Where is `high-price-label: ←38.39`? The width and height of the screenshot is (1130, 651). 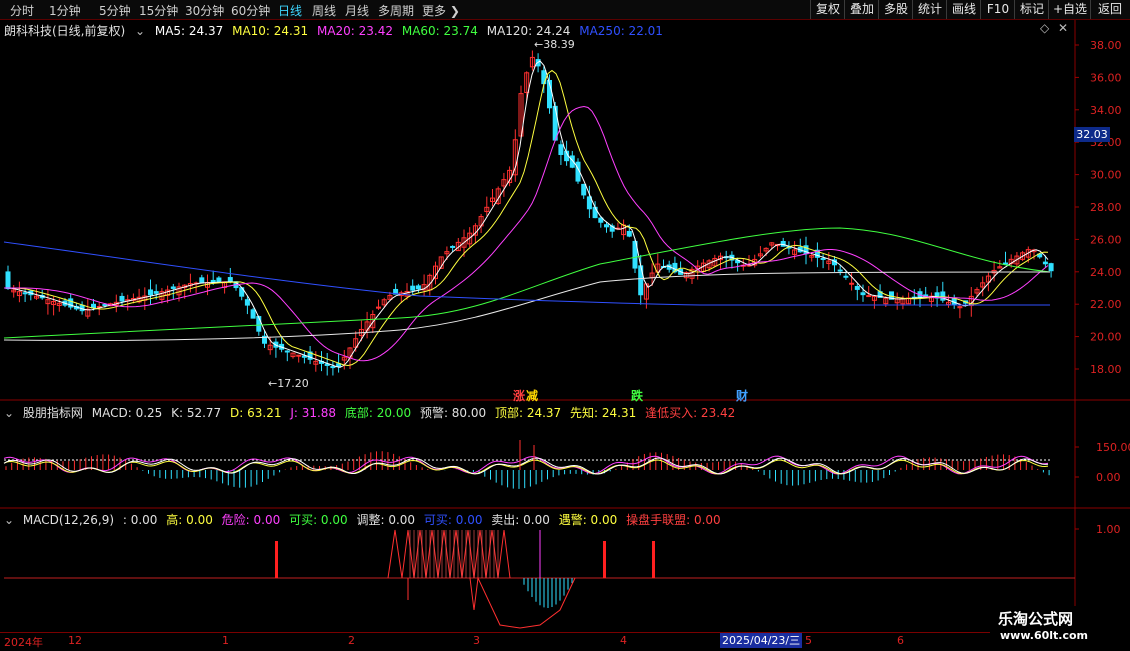 high-price-label: ←38.39 is located at coordinates (554, 44).